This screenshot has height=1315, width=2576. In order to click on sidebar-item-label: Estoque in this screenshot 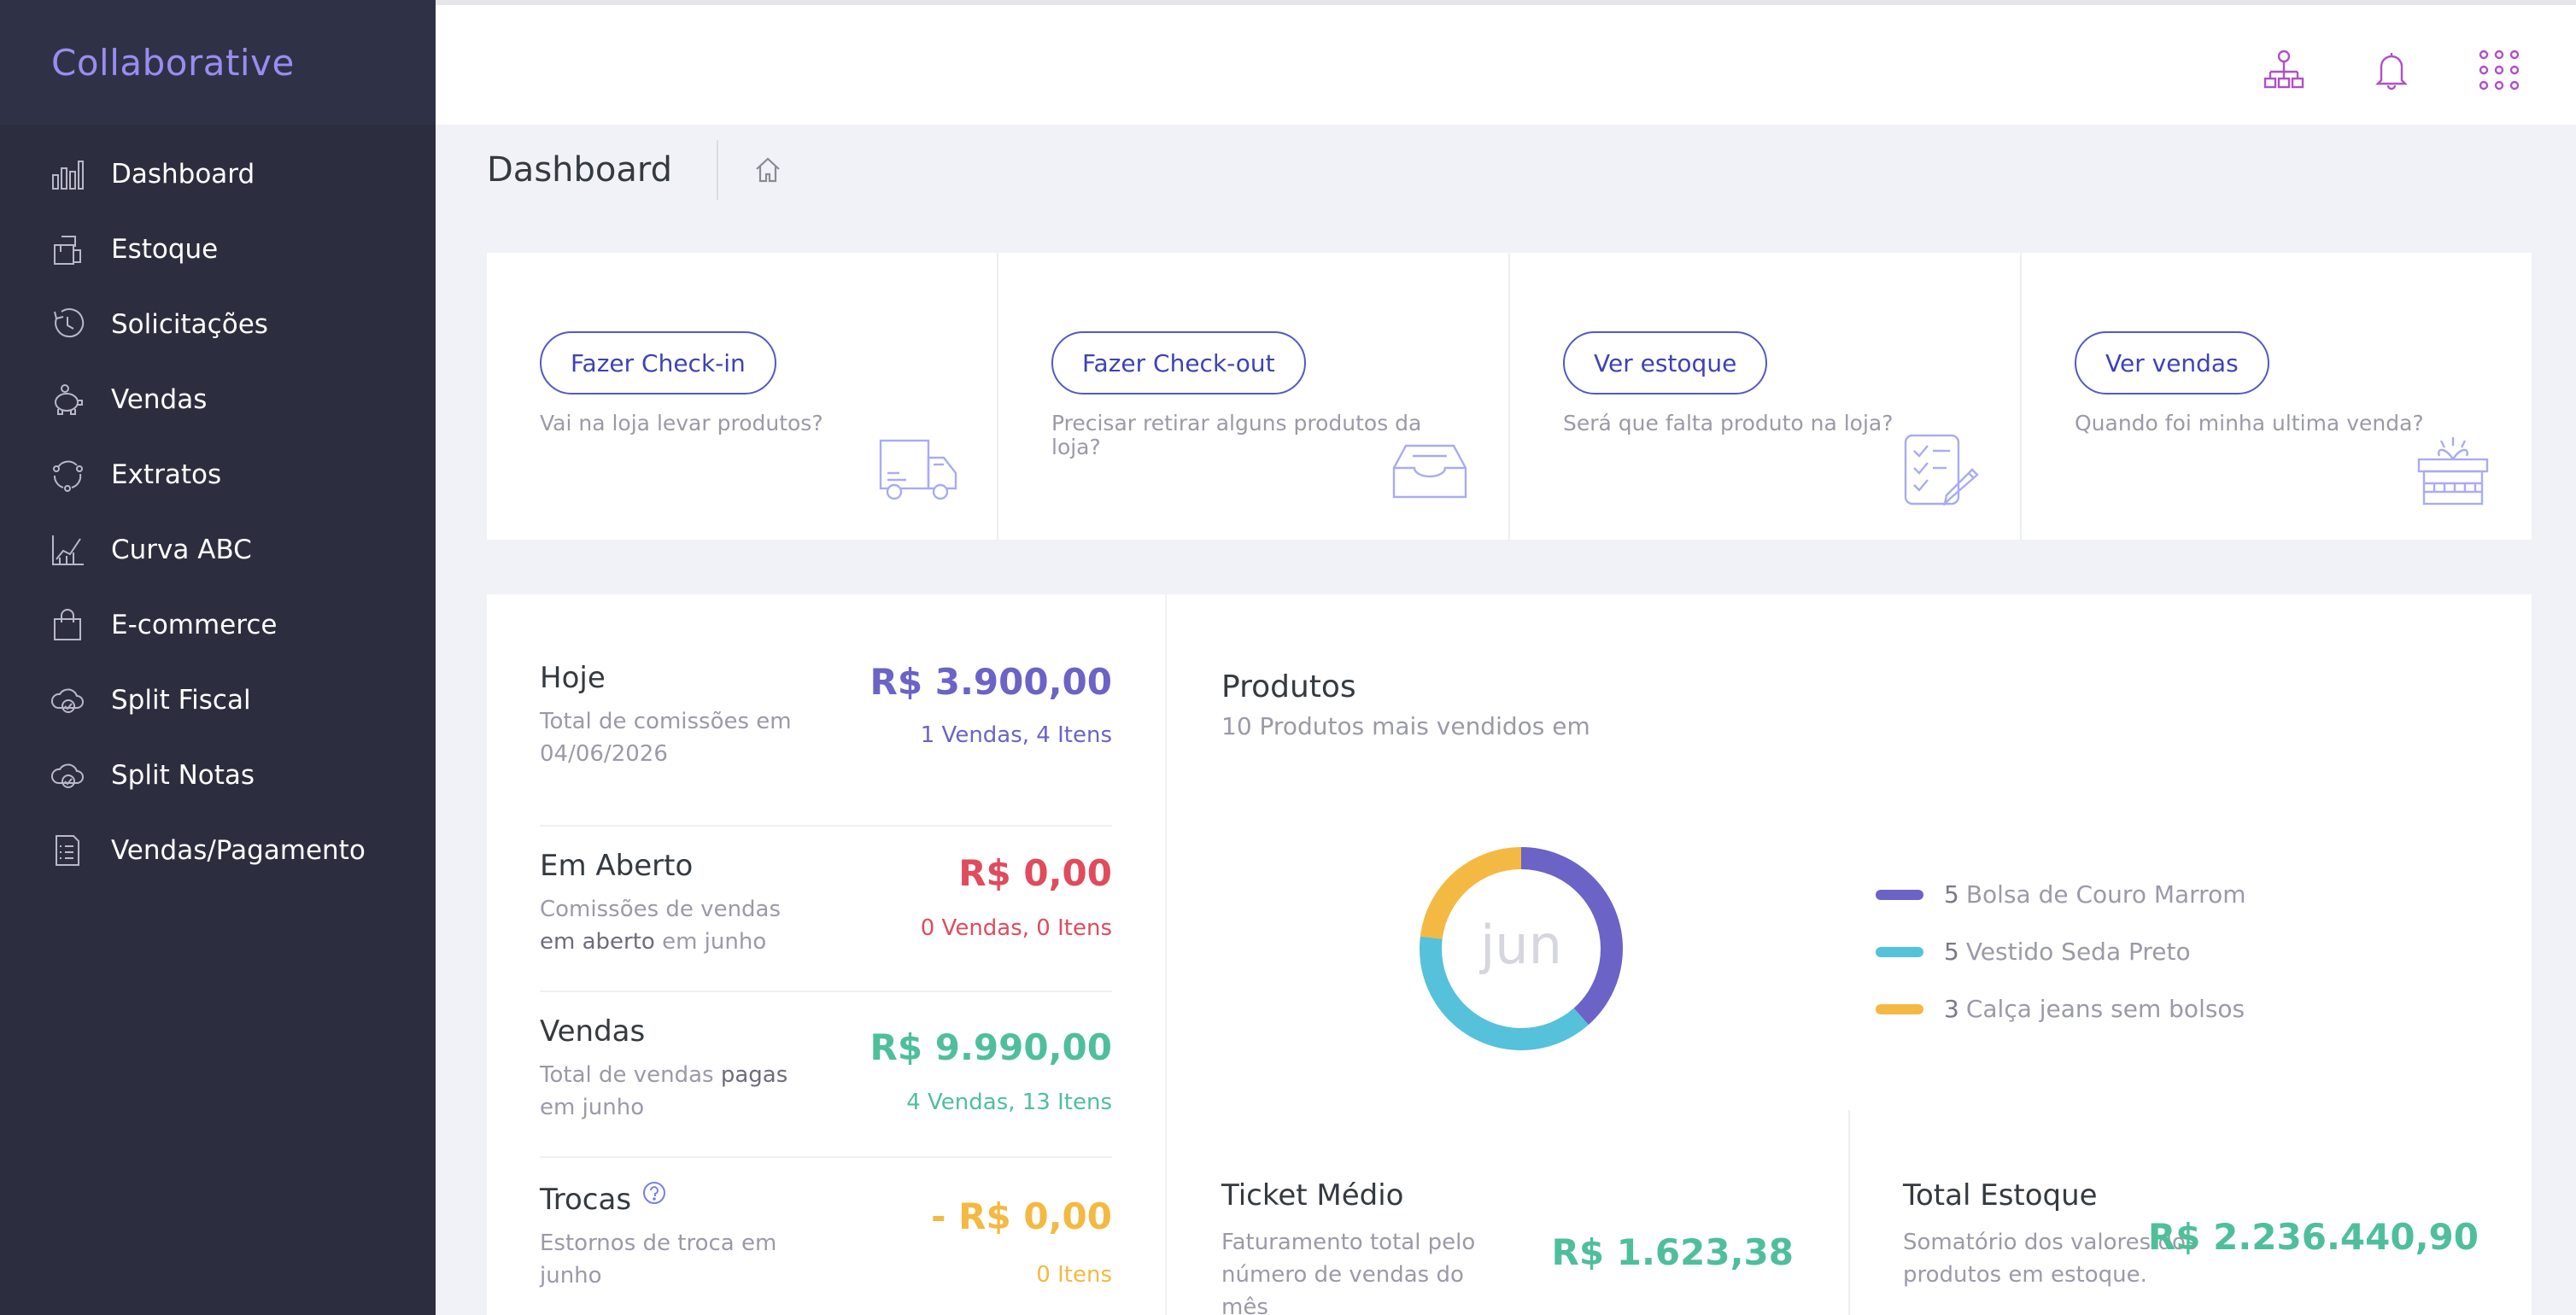, I will do `click(165, 249)`.